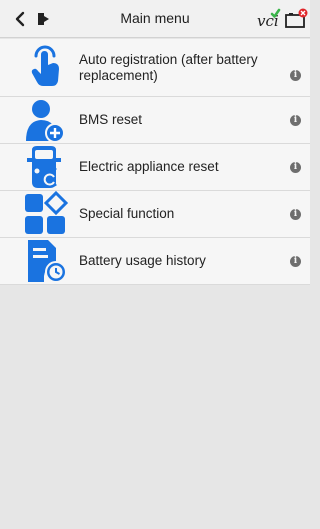 The height and width of the screenshot is (529, 320). I want to click on hand-touch-icon, so click(45, 65).